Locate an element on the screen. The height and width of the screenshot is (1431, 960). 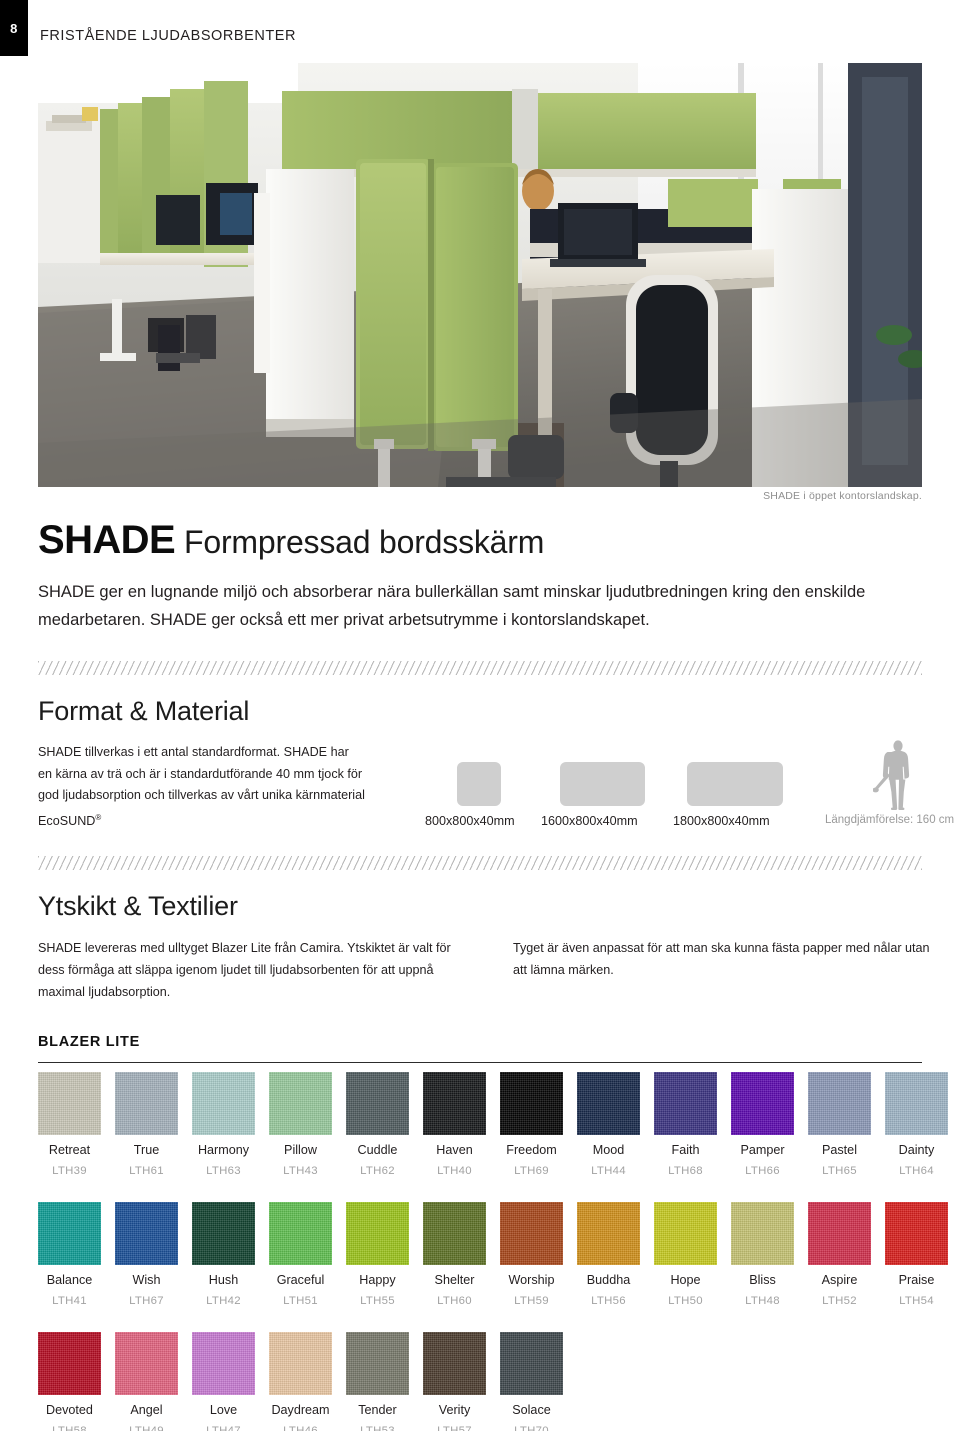
swatch-code-label: LTH60 is located at coordinates (454, 1301).